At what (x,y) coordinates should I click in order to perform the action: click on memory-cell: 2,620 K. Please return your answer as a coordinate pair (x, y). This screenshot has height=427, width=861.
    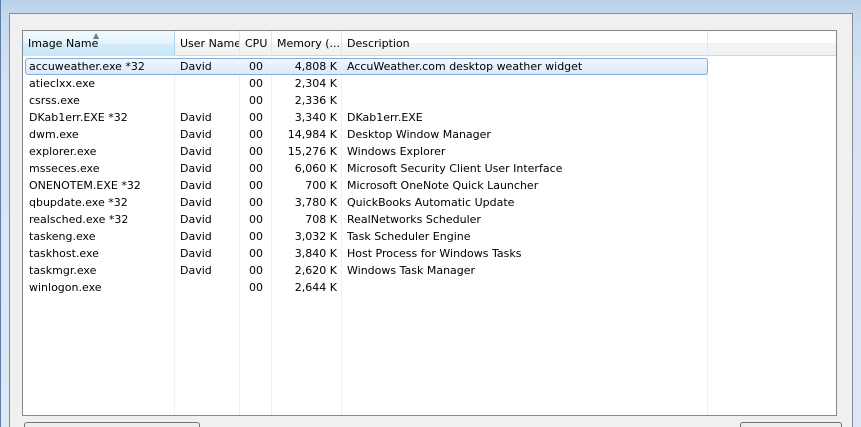
    Looking at the image, I should click on (315, 270).